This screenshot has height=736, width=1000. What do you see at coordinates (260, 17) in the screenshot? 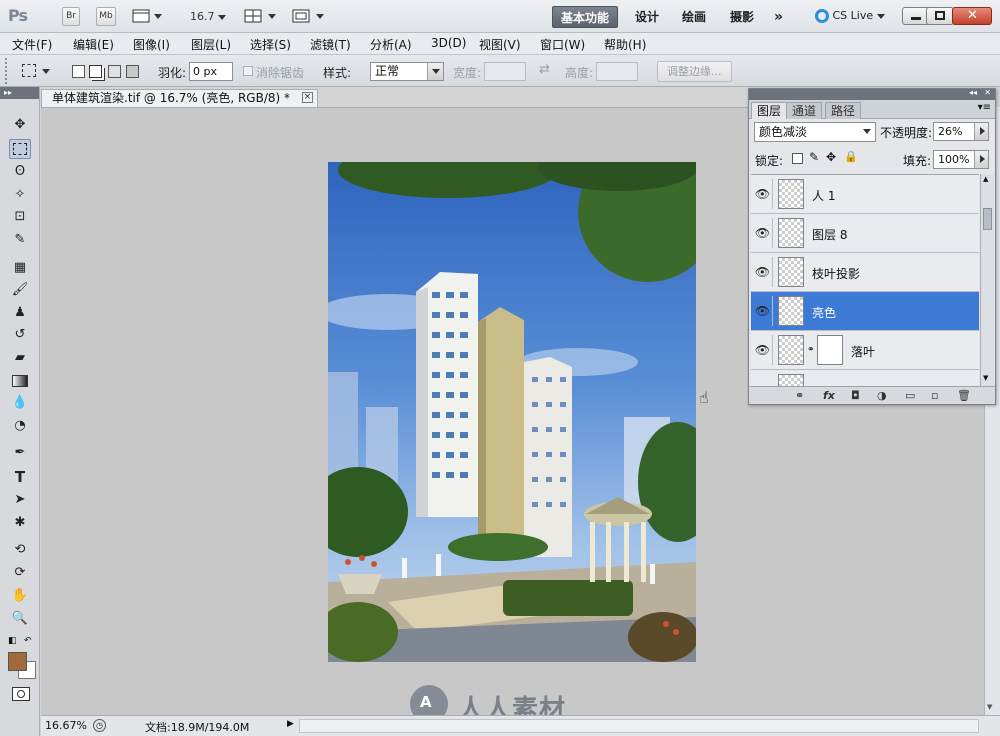
I see `arrange-documents-menu` at bounding box center [260, 17].